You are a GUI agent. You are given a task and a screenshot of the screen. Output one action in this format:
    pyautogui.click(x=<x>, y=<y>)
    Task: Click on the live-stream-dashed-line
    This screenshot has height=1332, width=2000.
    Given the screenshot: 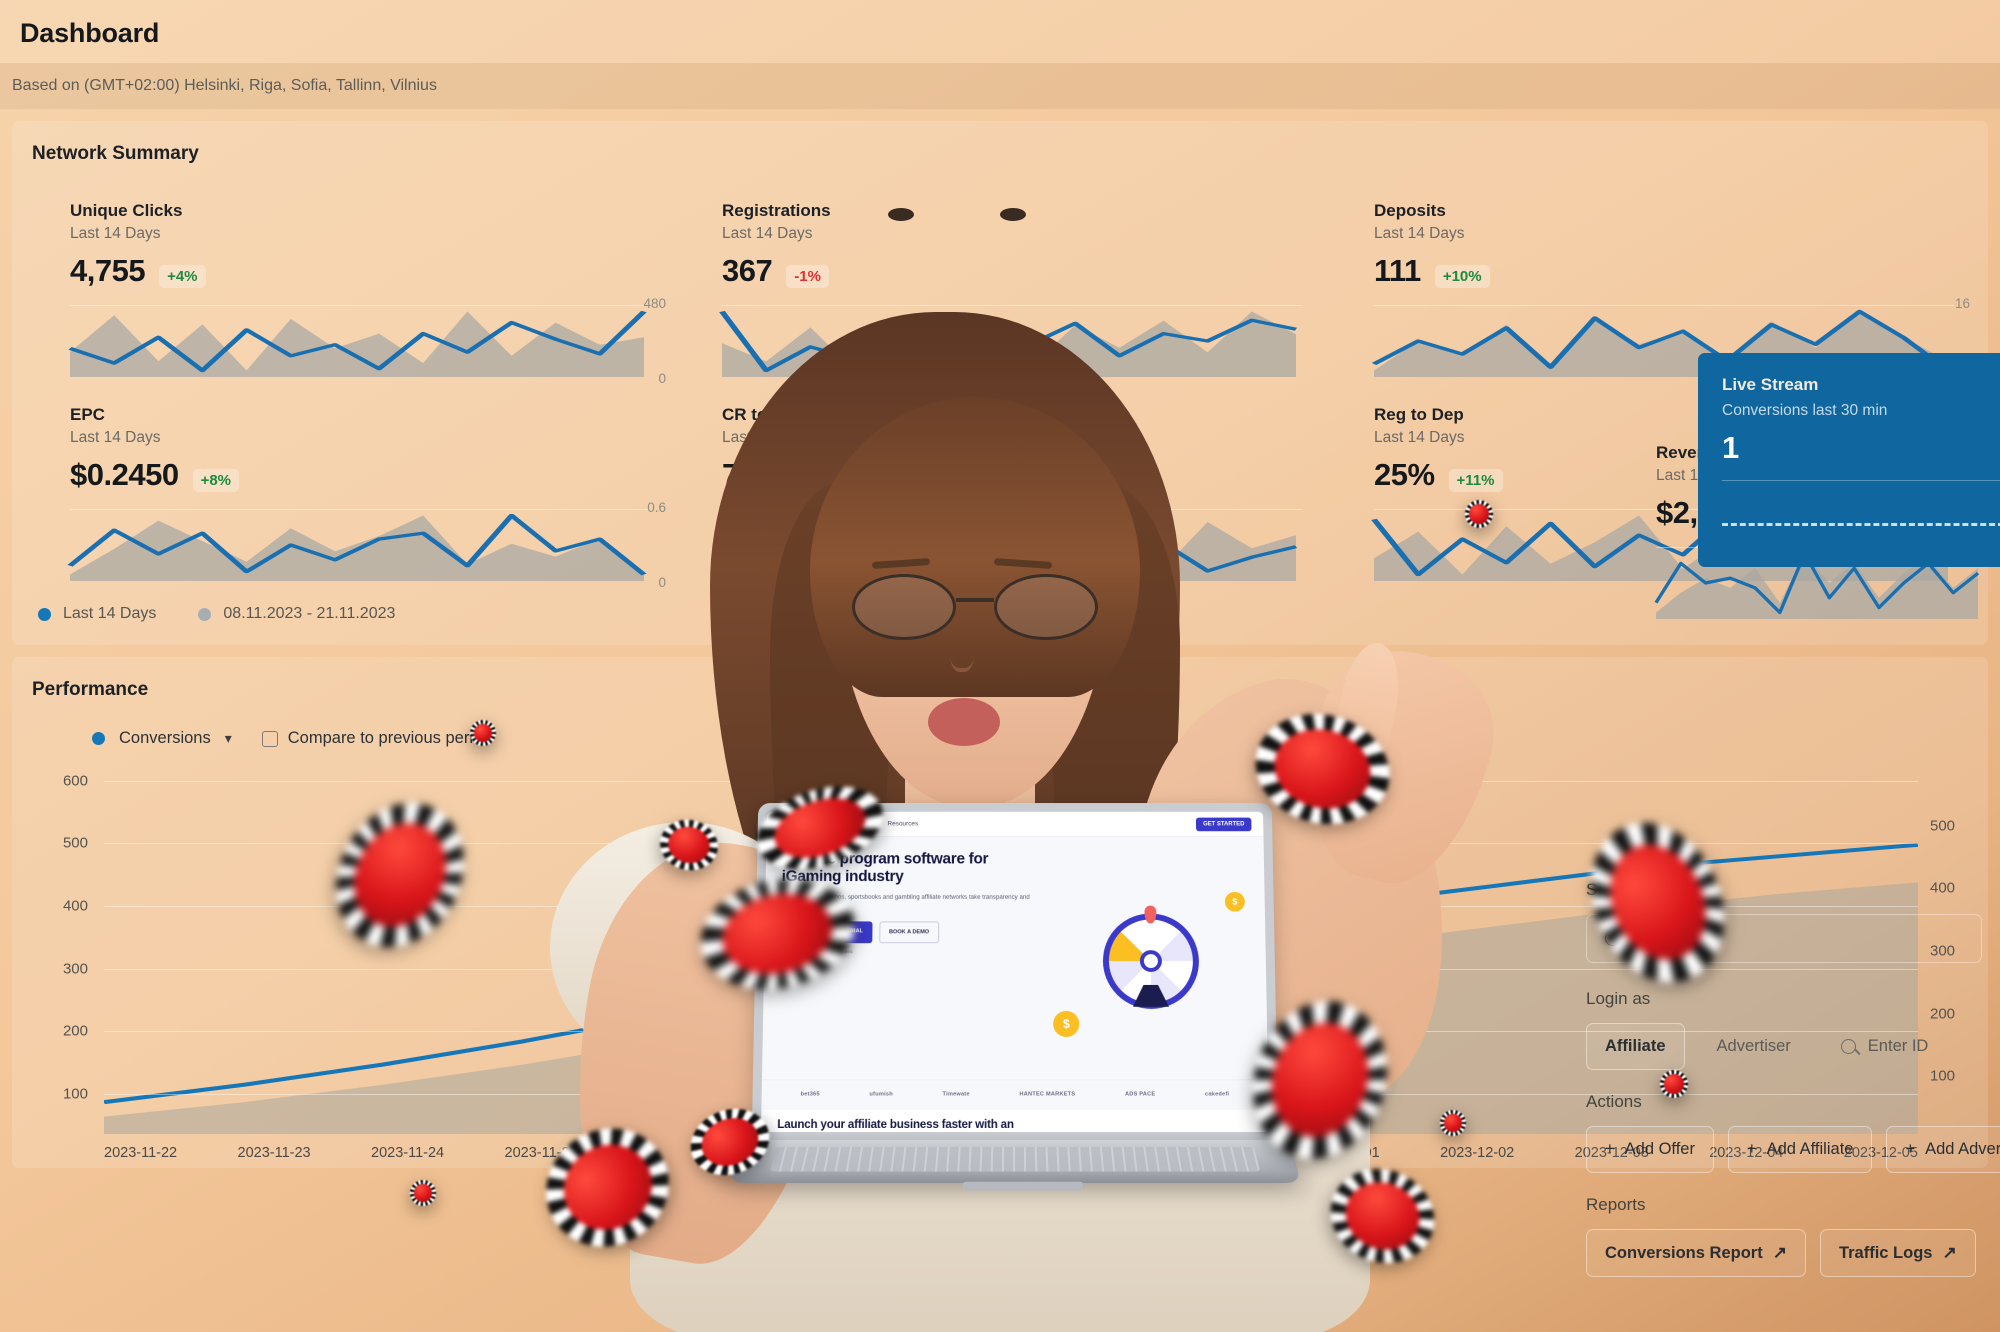 What is the action you would take?
    pyautogui.click(x=1861, y=524)
    